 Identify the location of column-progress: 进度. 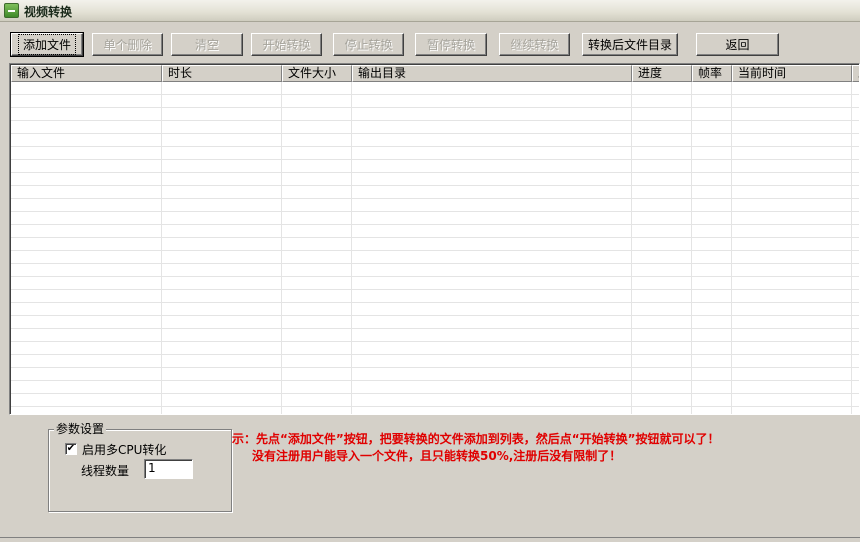
(662, 73).